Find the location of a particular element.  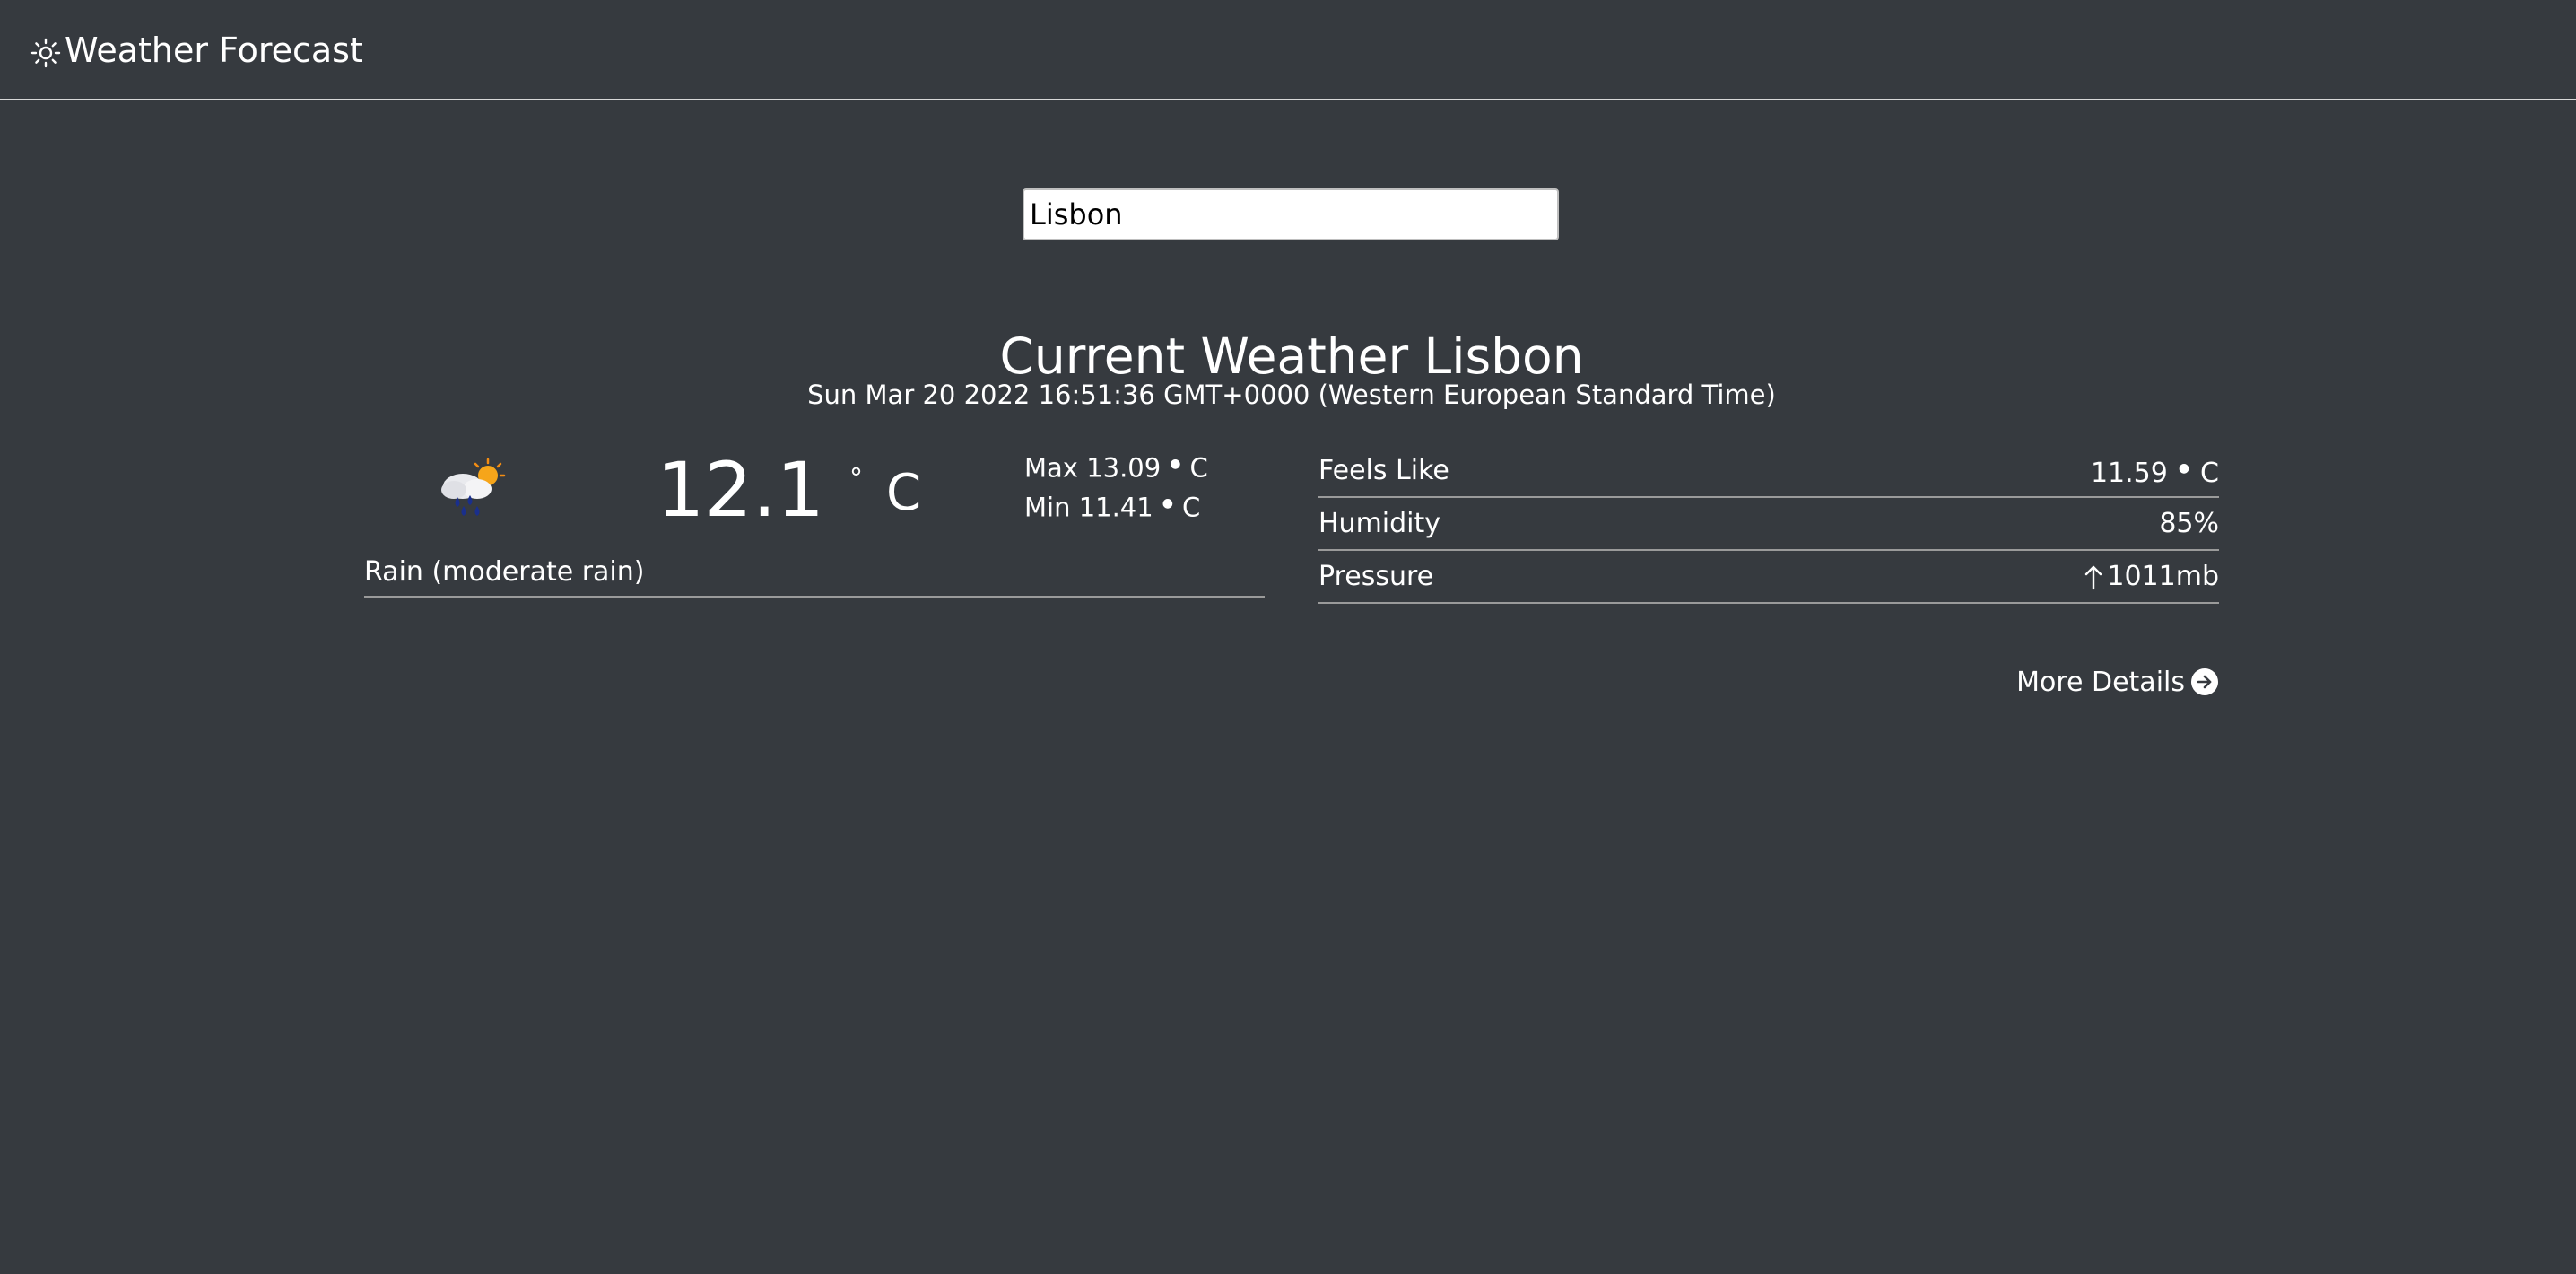

feels-like-unit: C is located at coordinates (2209, 473).